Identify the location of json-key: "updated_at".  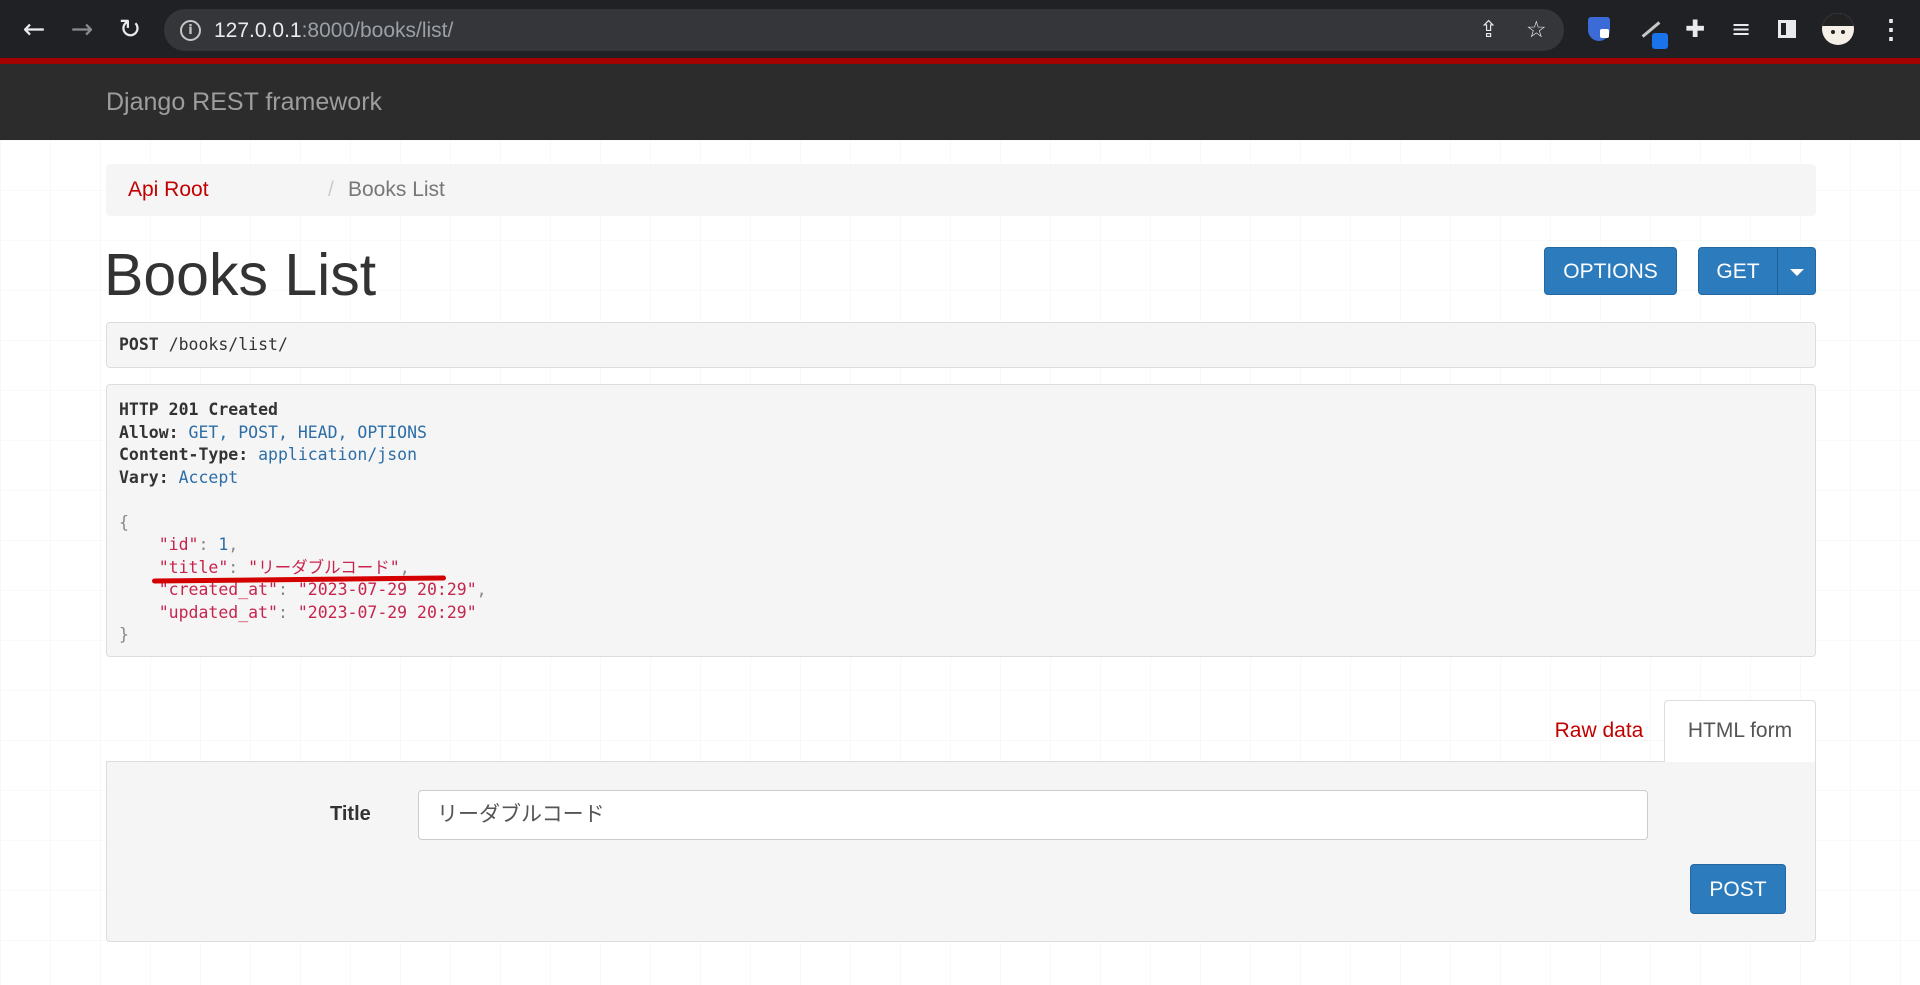
(218, 612).